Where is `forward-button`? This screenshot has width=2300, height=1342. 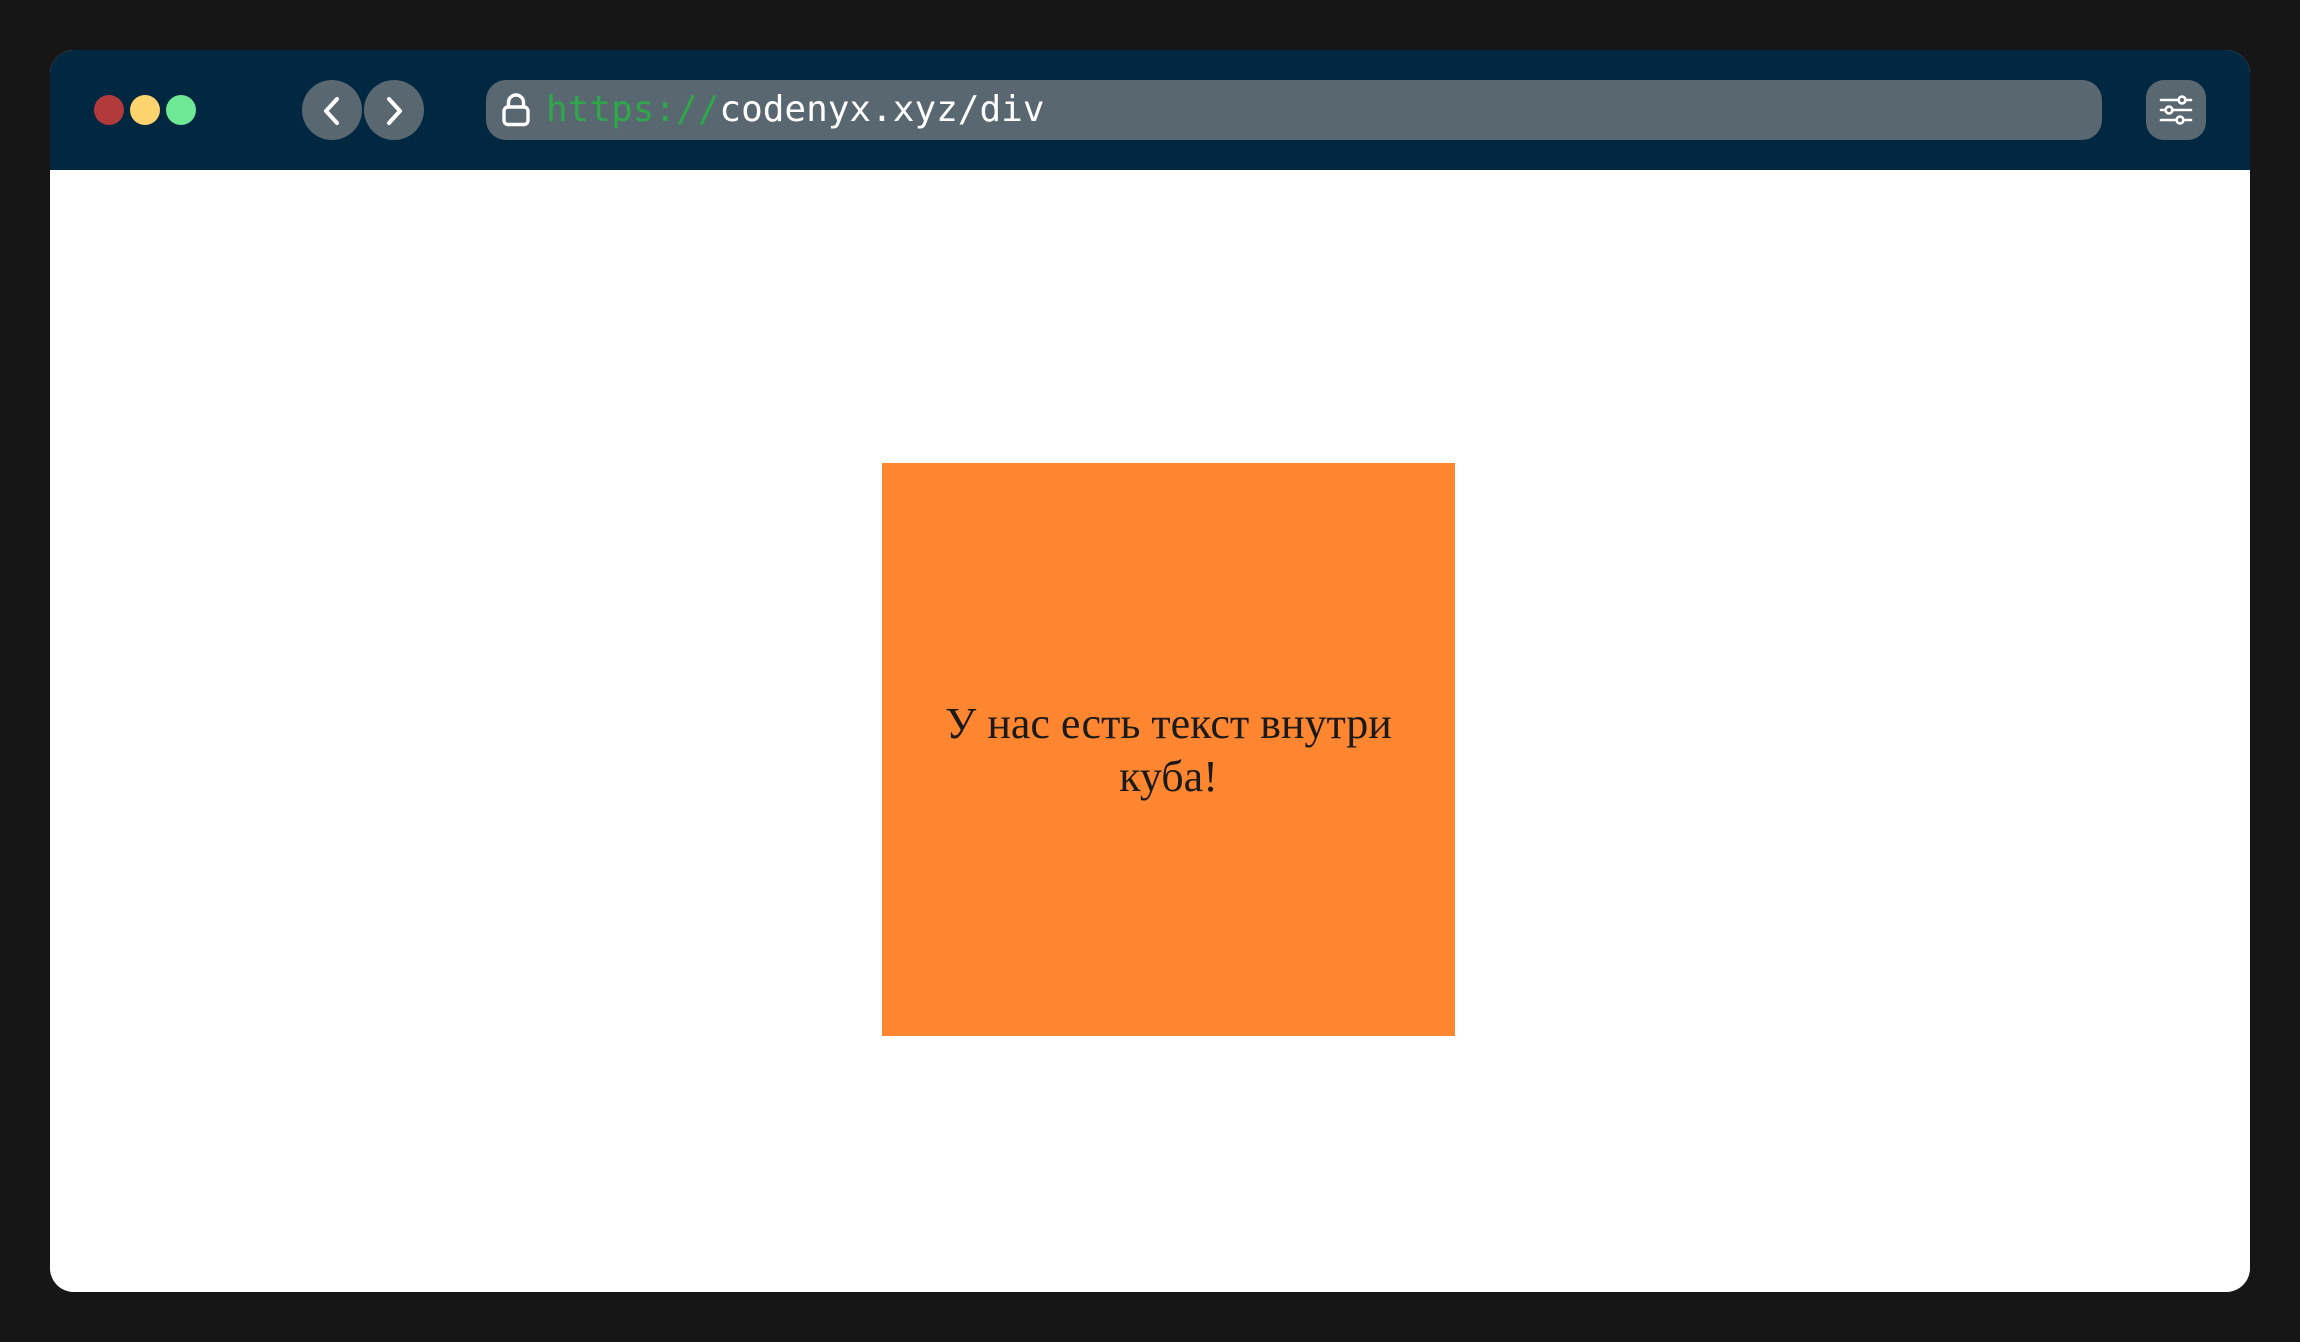 forward-button is located at coordinates (394, 110).